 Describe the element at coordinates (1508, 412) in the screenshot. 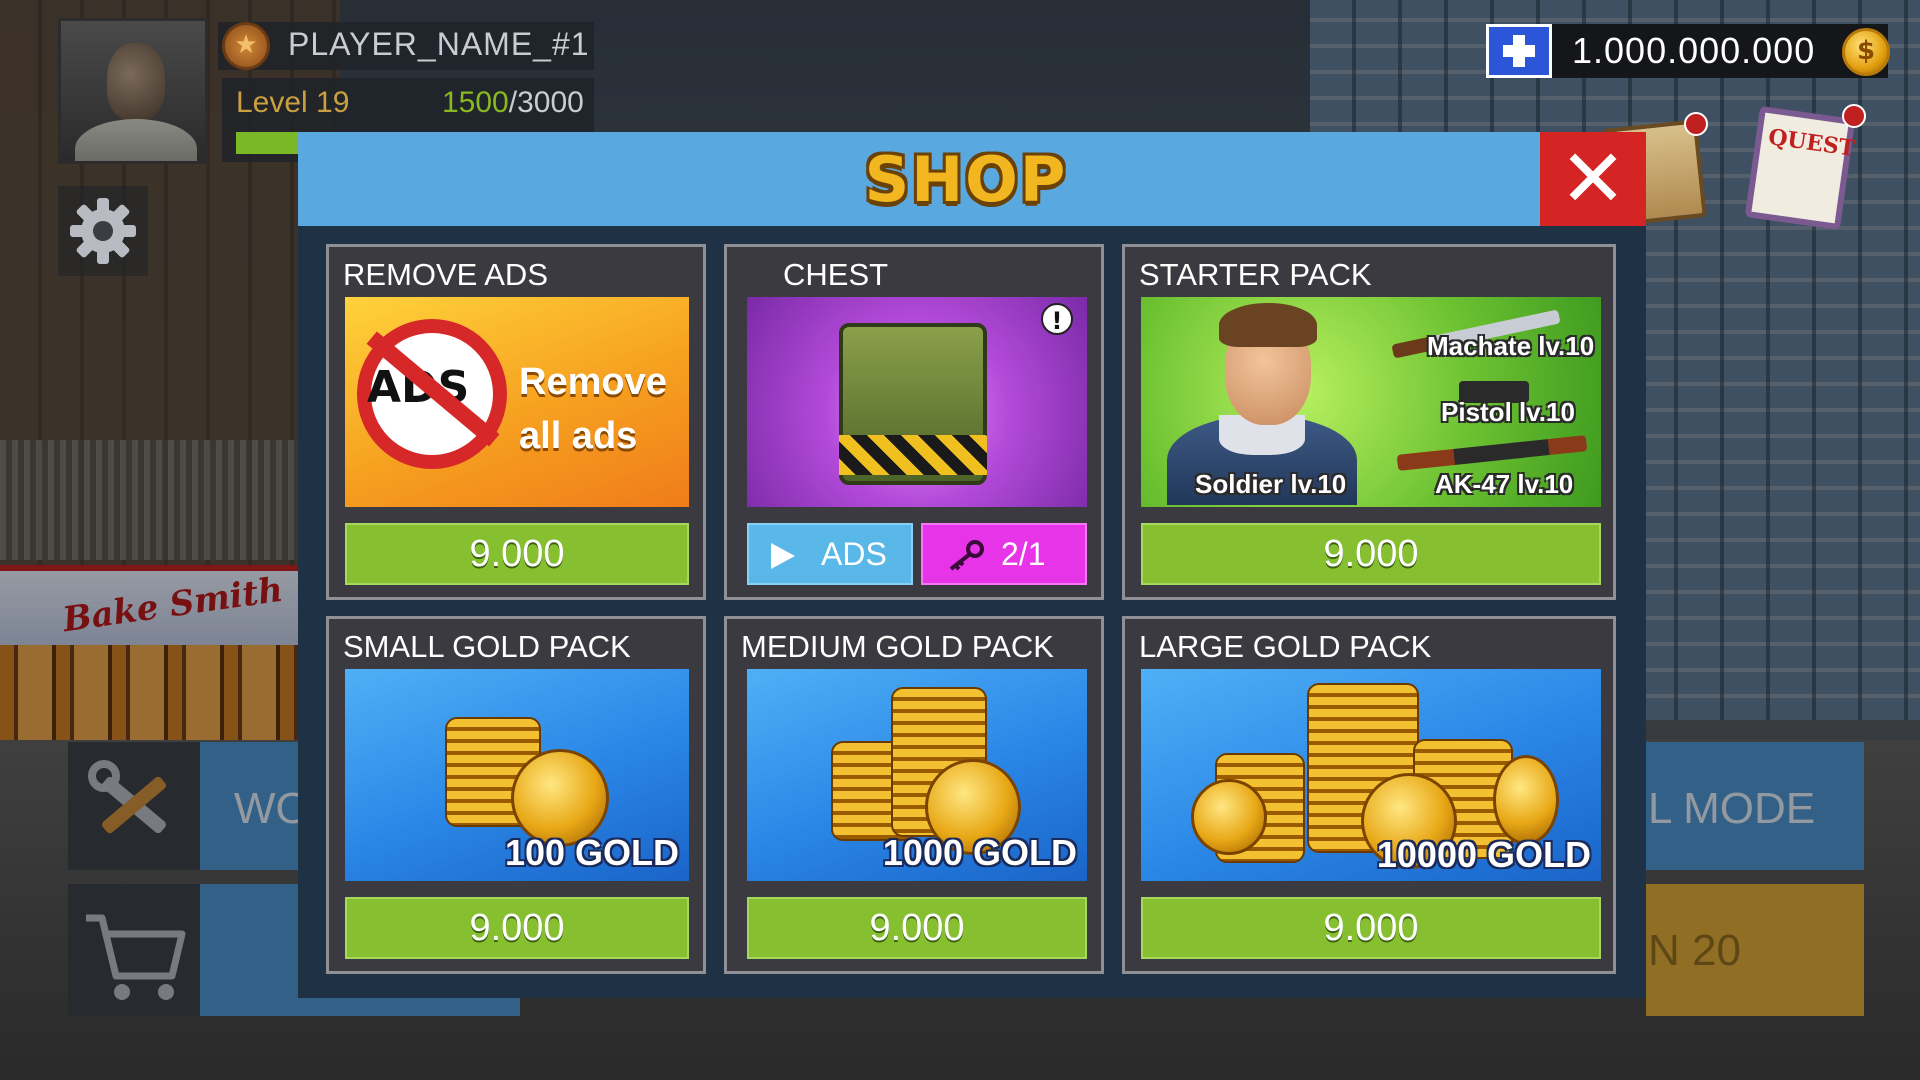

I see `starter-item-pistol: Pistol lv.10` at that location.